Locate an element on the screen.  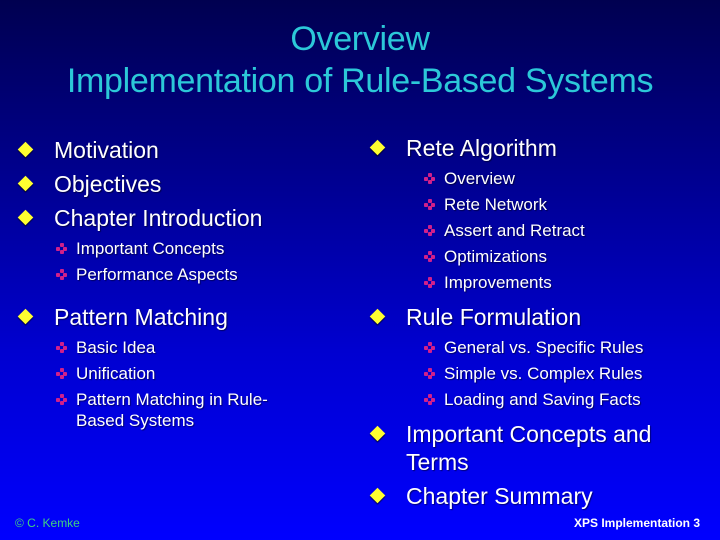
sub-bullet-label: Unification is located at coordinates (116, 373).